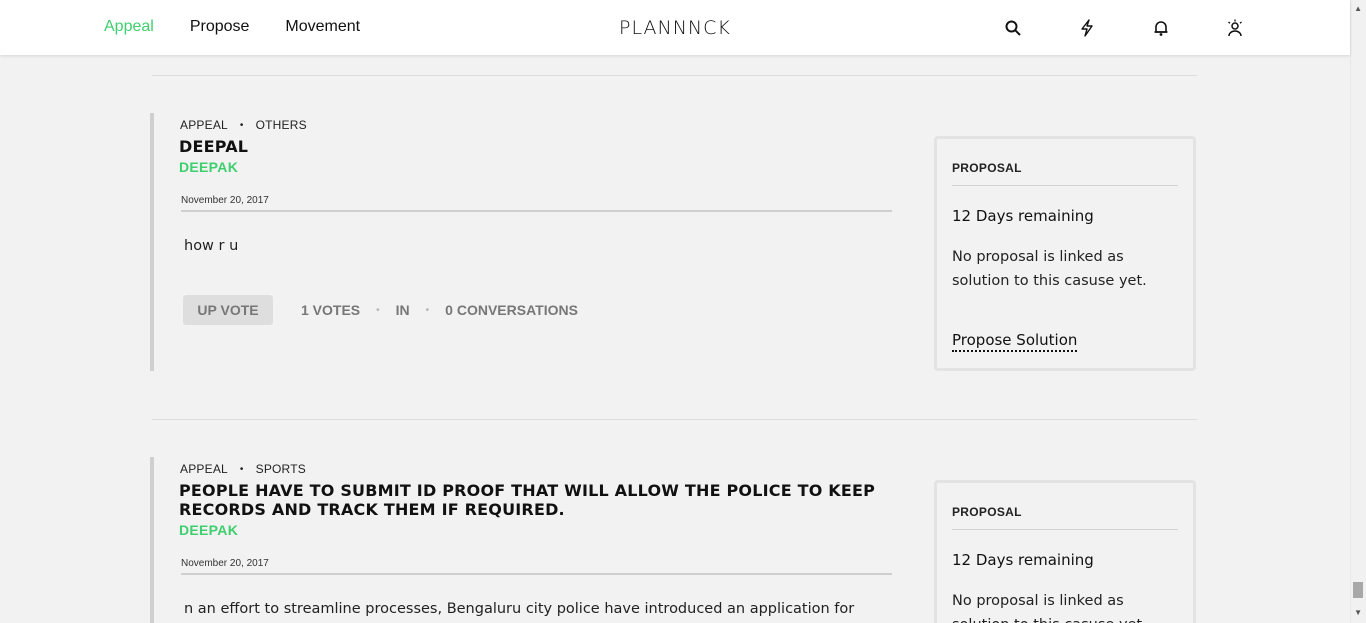 This screenshot has height=623, width=1366. Describe the element at coordinates (1015, 341) in the screenshot. I see `propose-solution-link: Propose Solution` at that location.